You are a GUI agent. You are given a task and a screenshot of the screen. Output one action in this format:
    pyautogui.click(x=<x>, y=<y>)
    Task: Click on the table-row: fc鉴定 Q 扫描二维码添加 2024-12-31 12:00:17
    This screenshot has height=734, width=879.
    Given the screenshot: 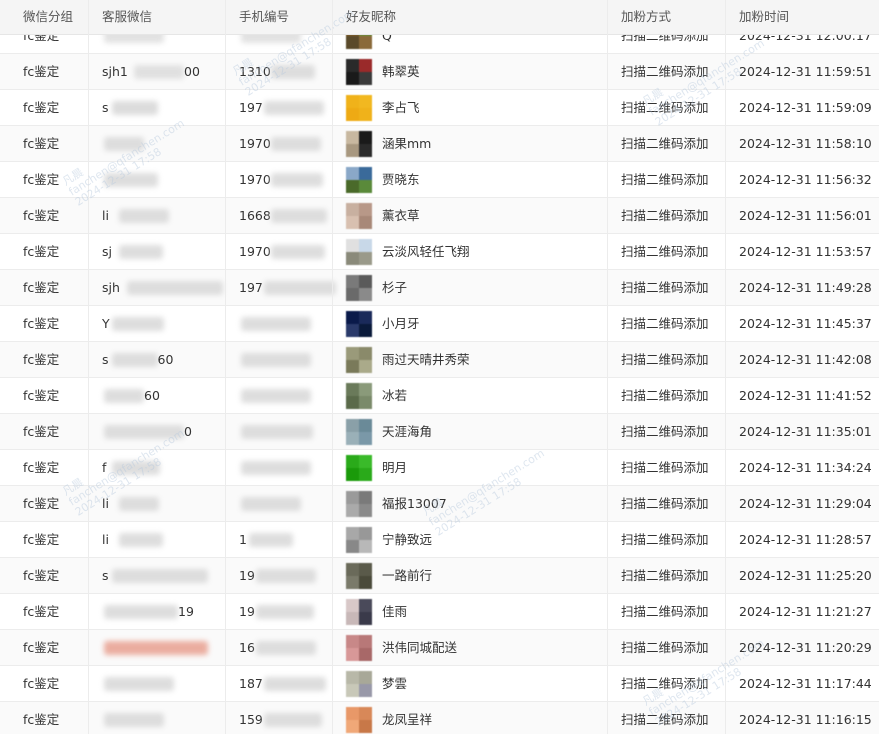 What is the action you would take?
    pyautogui.click(x=439, y=44)
    